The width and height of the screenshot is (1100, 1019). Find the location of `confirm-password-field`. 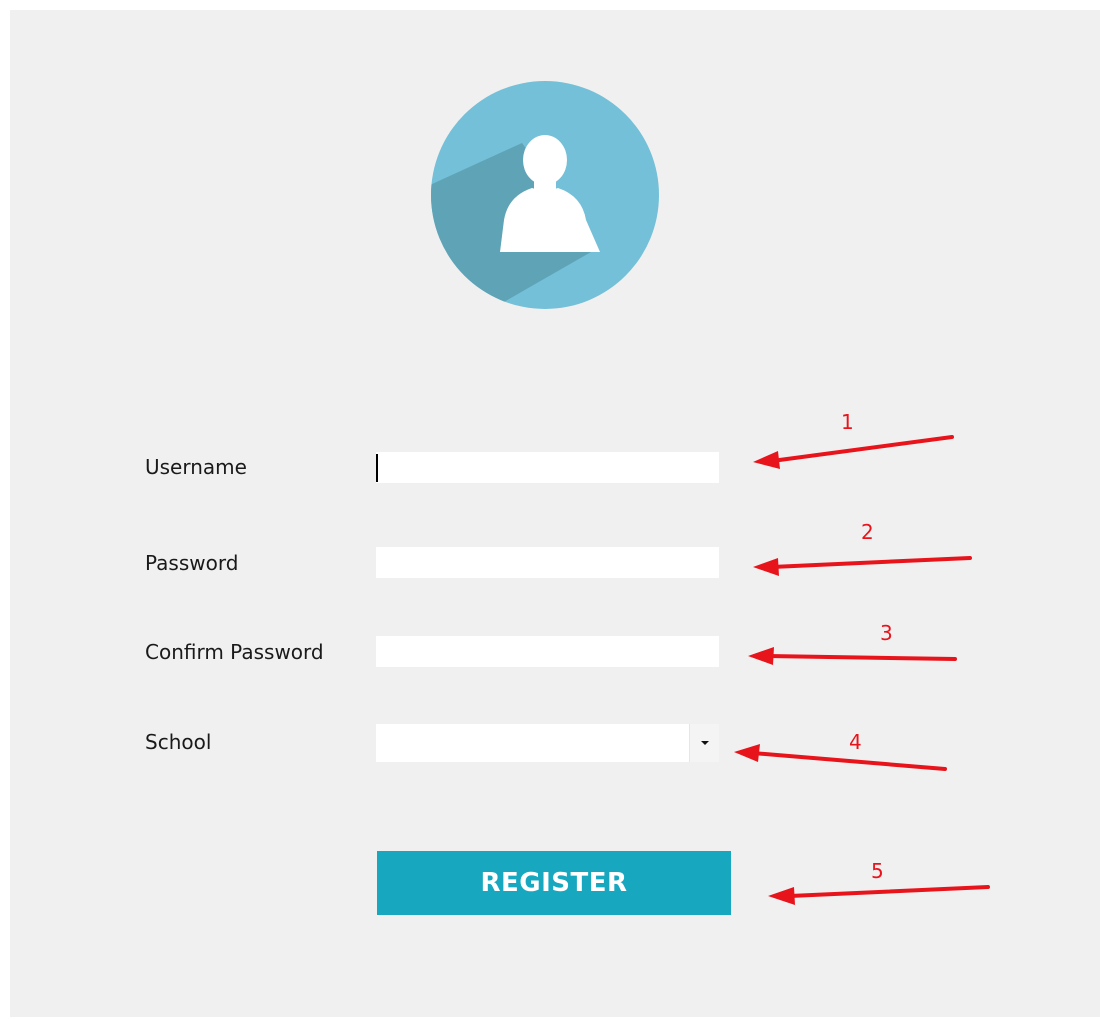

confirm-password-field is located at coordinates (547, 651).